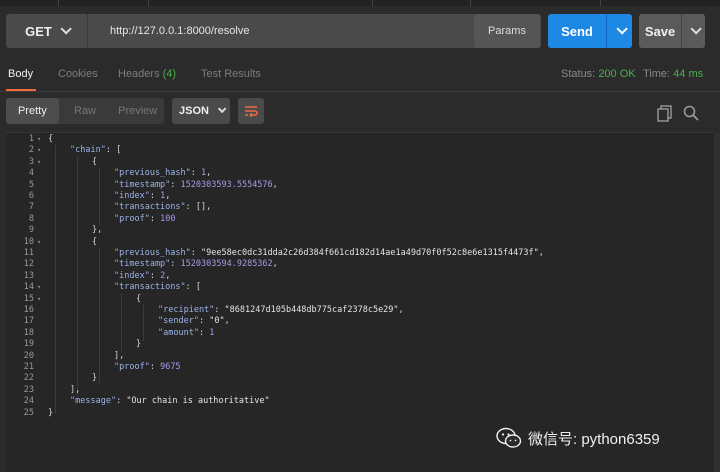 The image size is (720, 472). Describe the element at coordinates (31, 150) in the screenshot. I see `line-number: 2` at that location.